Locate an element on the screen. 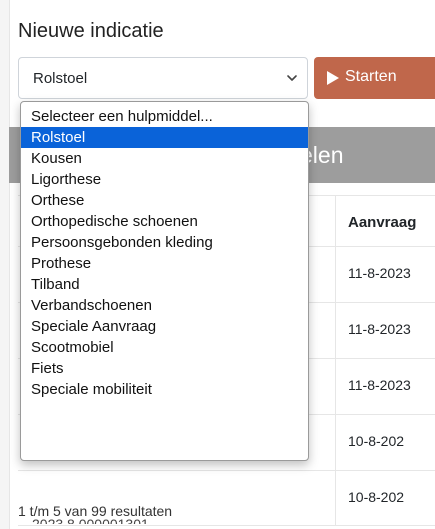 This screenshot has width=435, height=529. dropdown-option: Orthopedische schoenen is located at coordinates (164, 221).